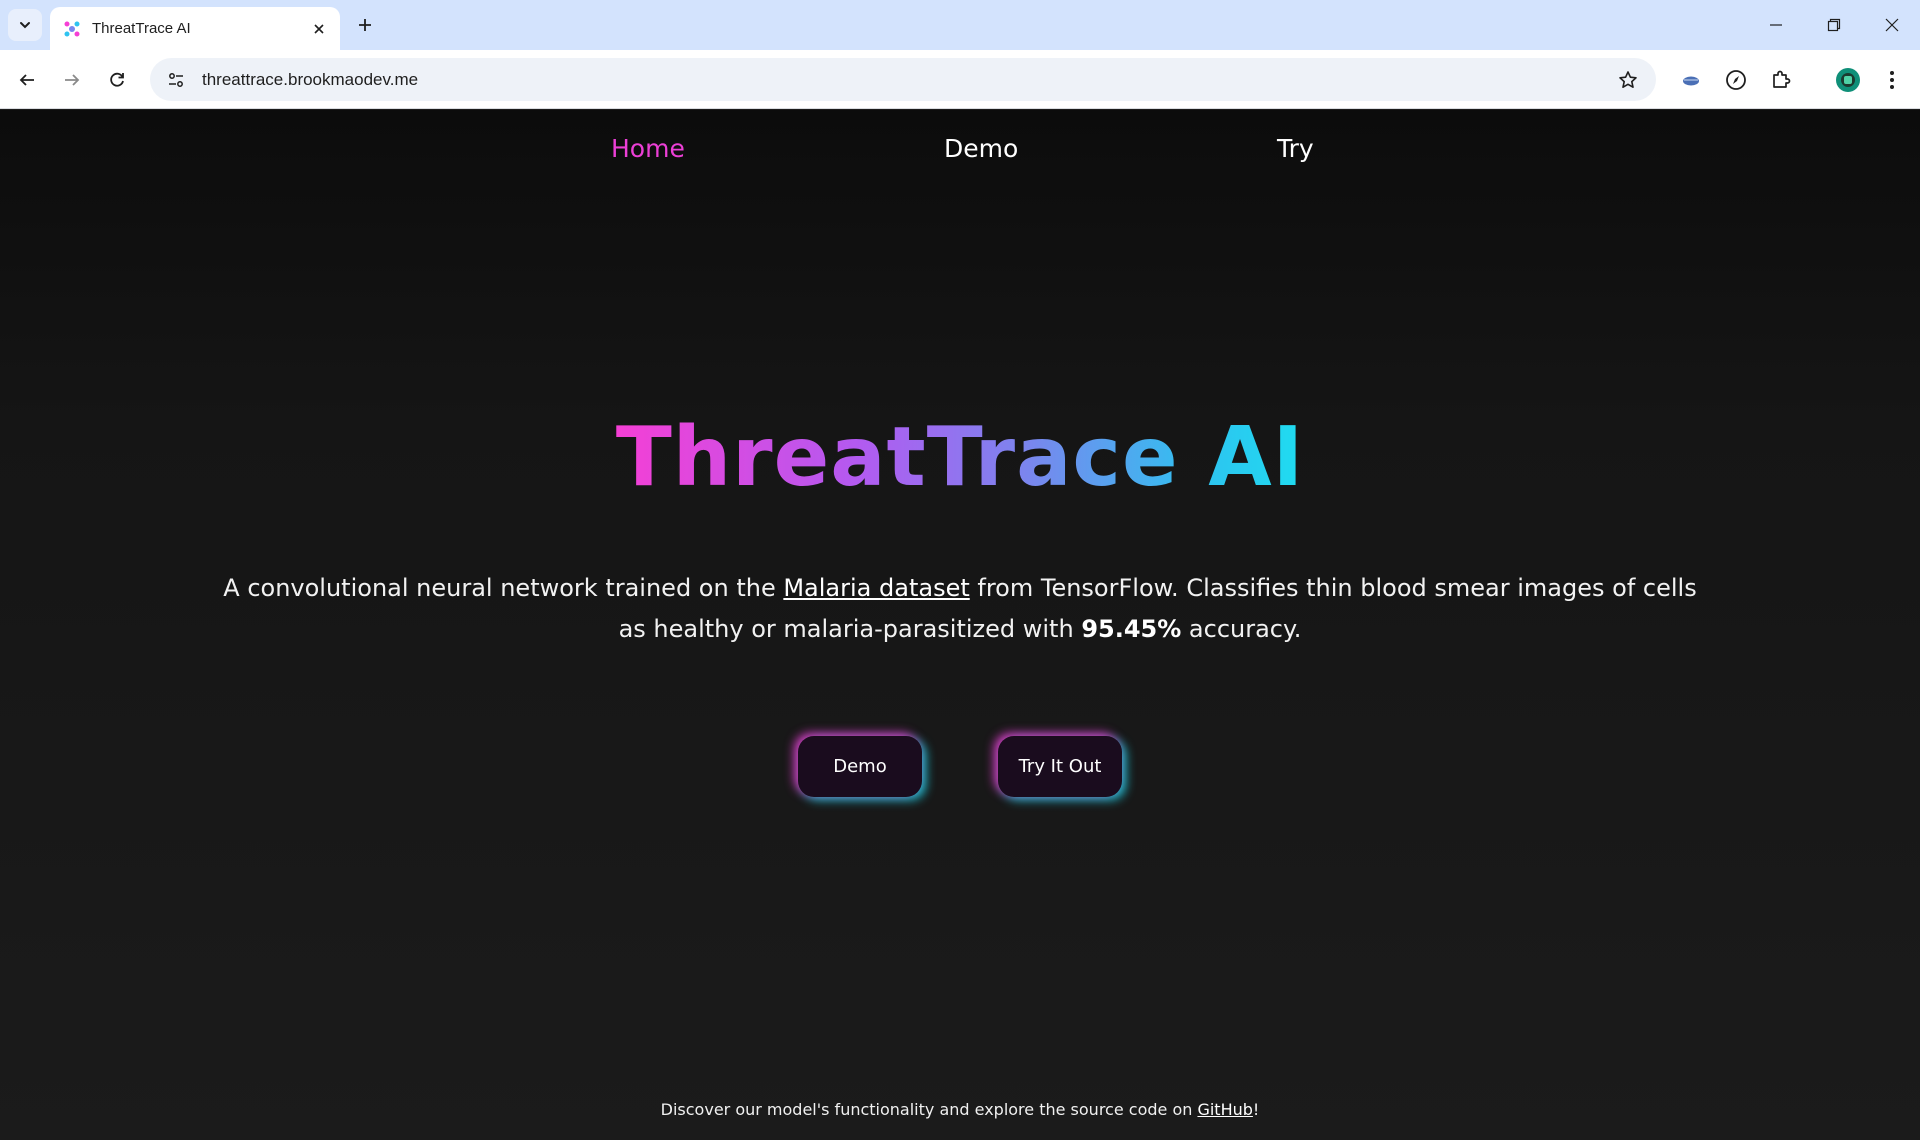  Describe the element at coordinates (1224, 1109) in the screenshot. I see `github-link: GitHub` at that location.